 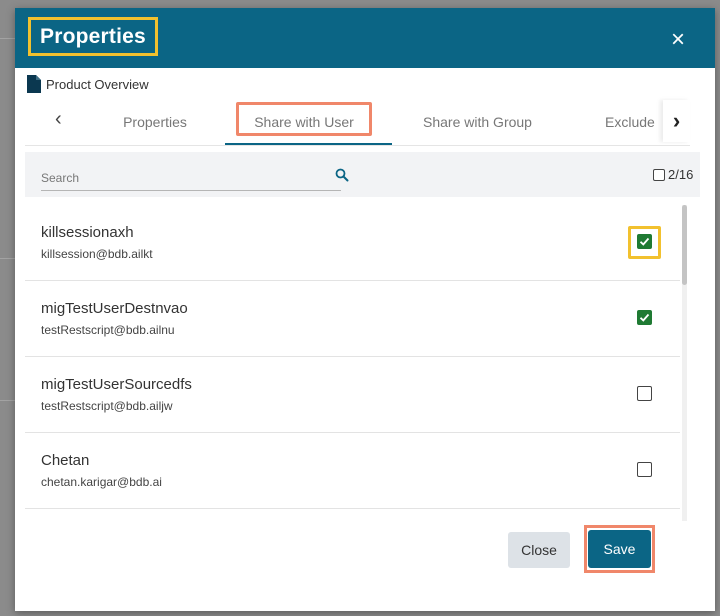 What do you see at coordinates (678, 40) in the screenshot?
I see `close-icon: ×` at bounding box center [678, 40].